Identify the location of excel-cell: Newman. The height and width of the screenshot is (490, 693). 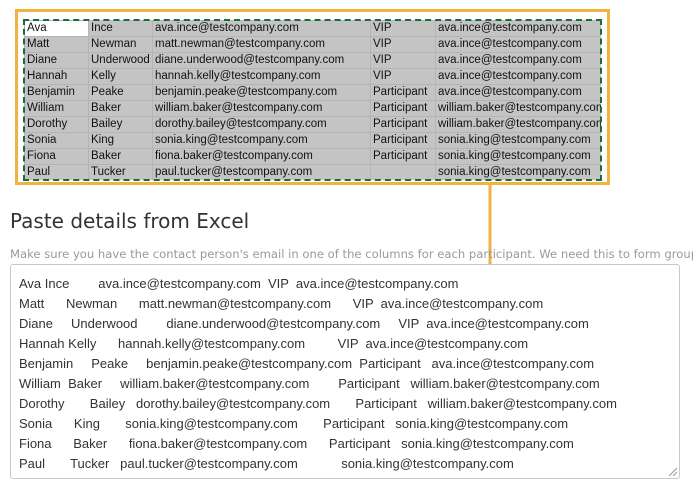
(120, 44).